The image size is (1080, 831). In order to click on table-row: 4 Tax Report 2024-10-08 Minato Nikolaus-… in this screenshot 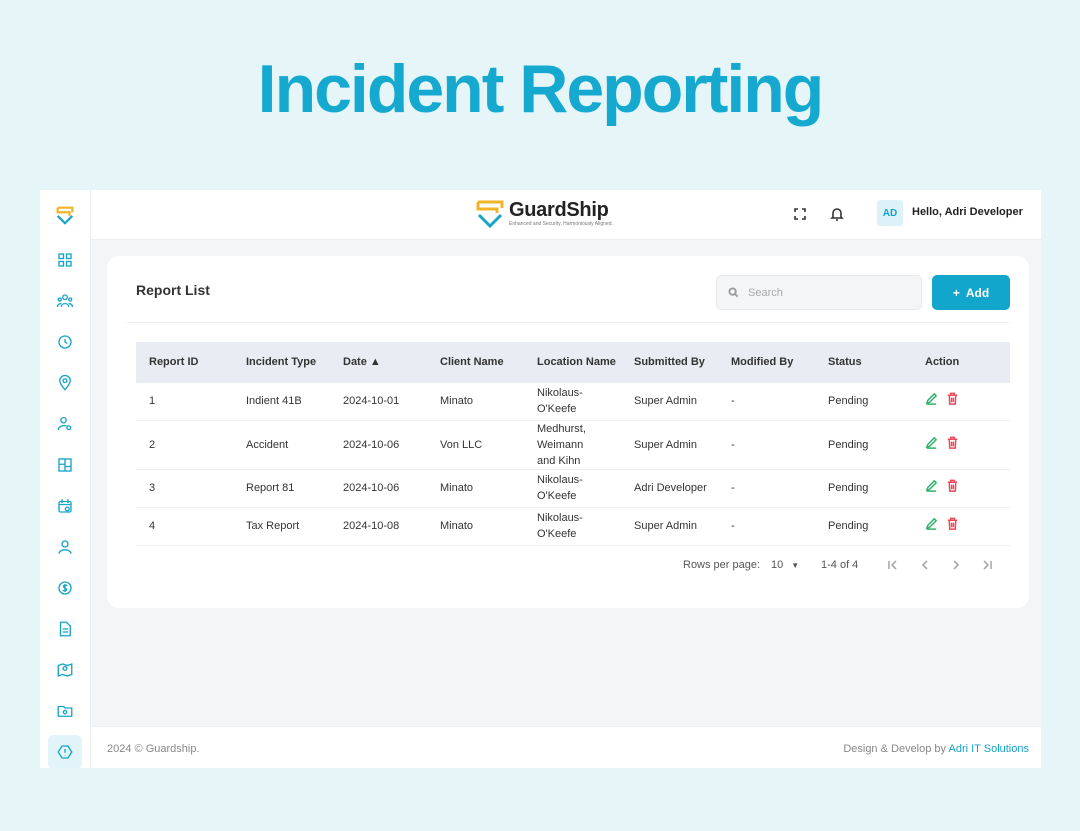, I will do `click(573, 526)`.